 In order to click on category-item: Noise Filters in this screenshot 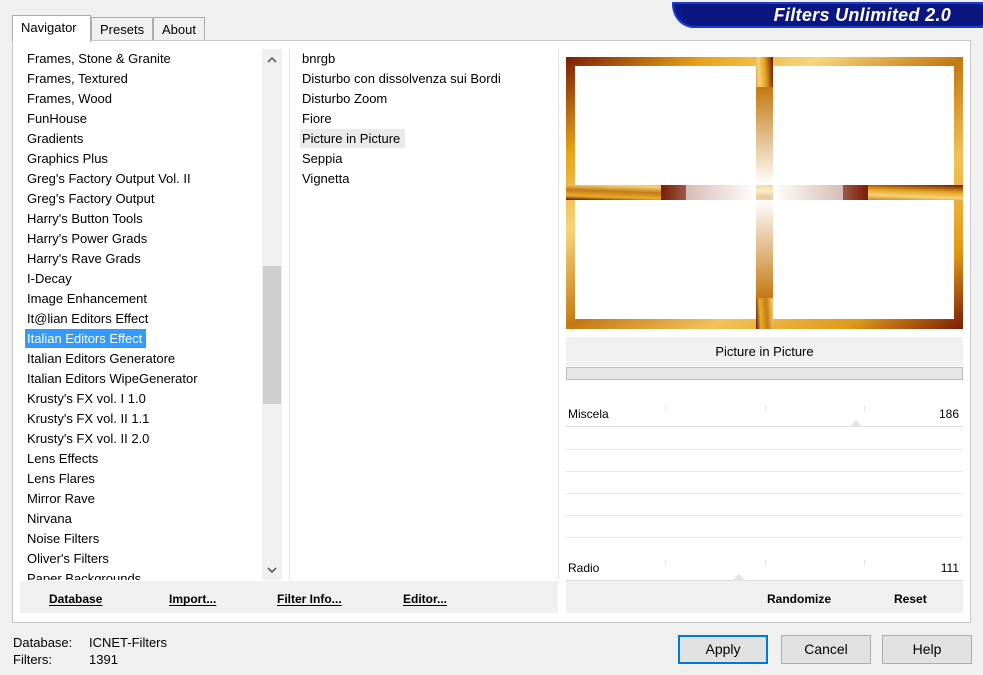, I will do `click(64, 538)`.